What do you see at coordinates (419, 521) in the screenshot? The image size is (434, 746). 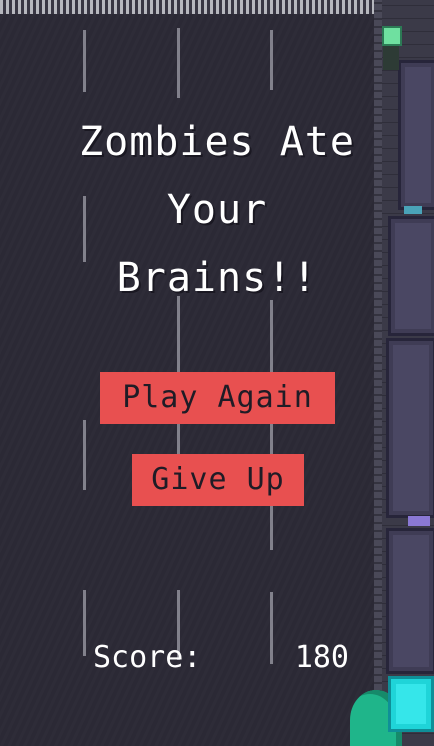 I see `street-light` at bounding box center [419, 521].